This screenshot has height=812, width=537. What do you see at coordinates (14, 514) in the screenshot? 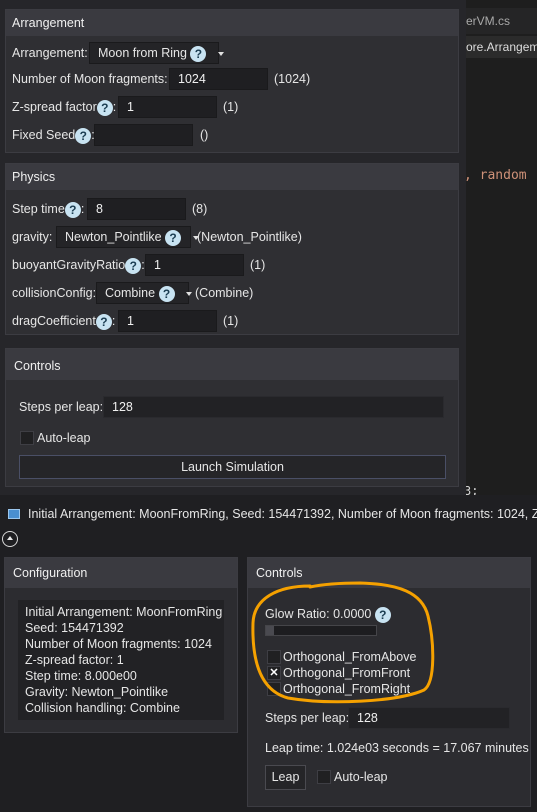
I see `window-icon` at bounding box center [14, 514].